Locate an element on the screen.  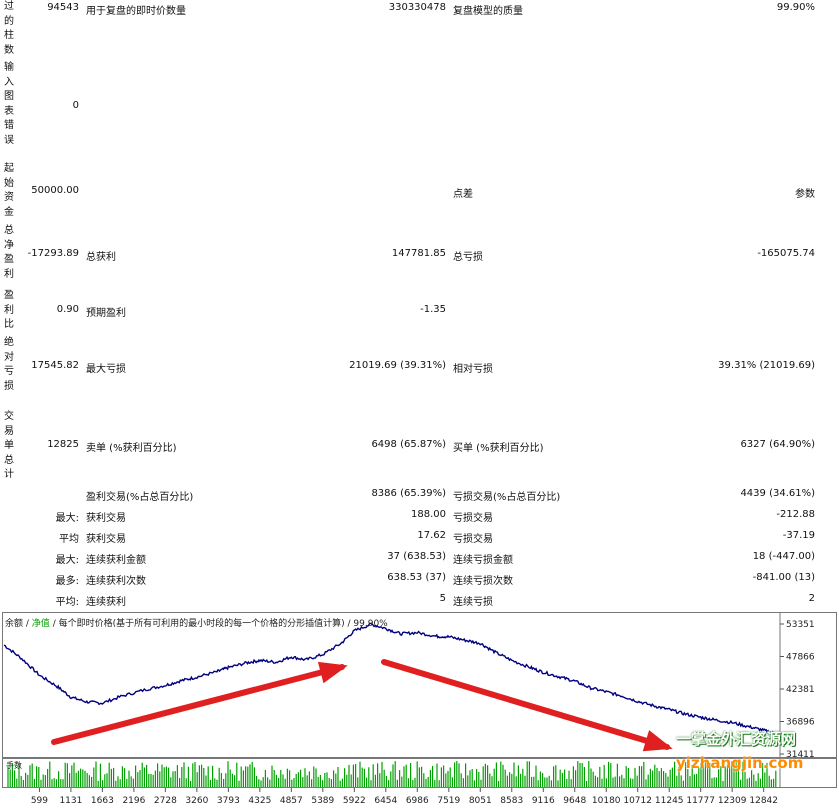
label-gross-profit: 总获利 is located at coordinates (101, 257).